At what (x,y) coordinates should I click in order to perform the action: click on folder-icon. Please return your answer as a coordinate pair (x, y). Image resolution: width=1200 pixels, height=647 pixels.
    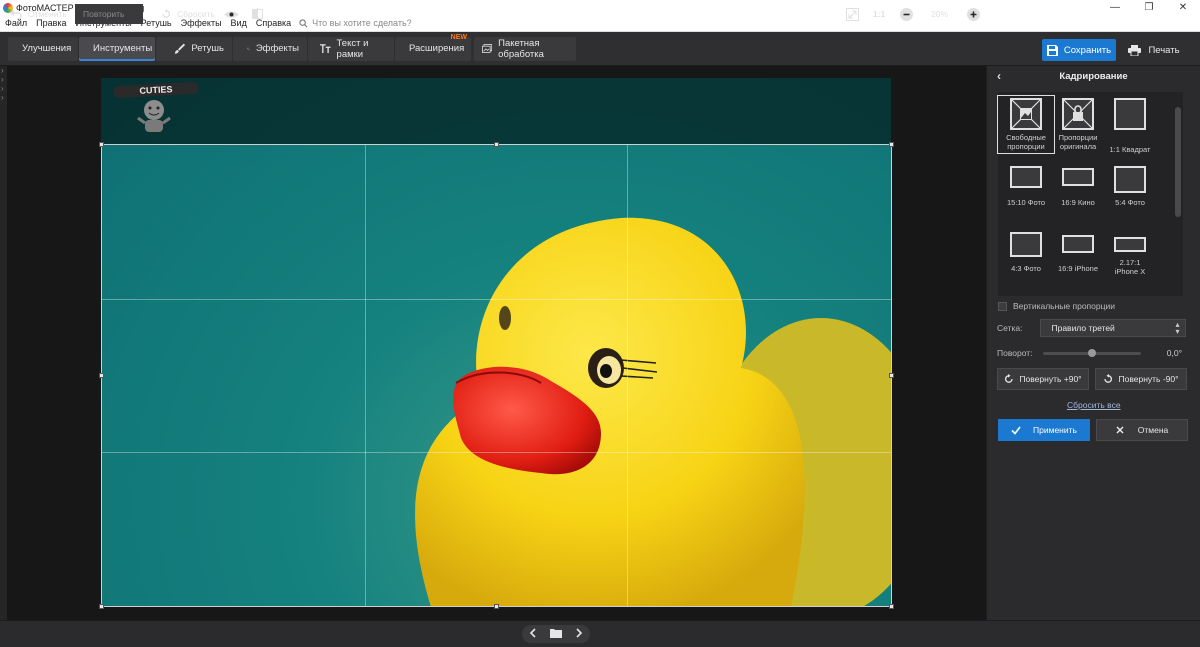
    Looking at the image, I should click on (556, 633).